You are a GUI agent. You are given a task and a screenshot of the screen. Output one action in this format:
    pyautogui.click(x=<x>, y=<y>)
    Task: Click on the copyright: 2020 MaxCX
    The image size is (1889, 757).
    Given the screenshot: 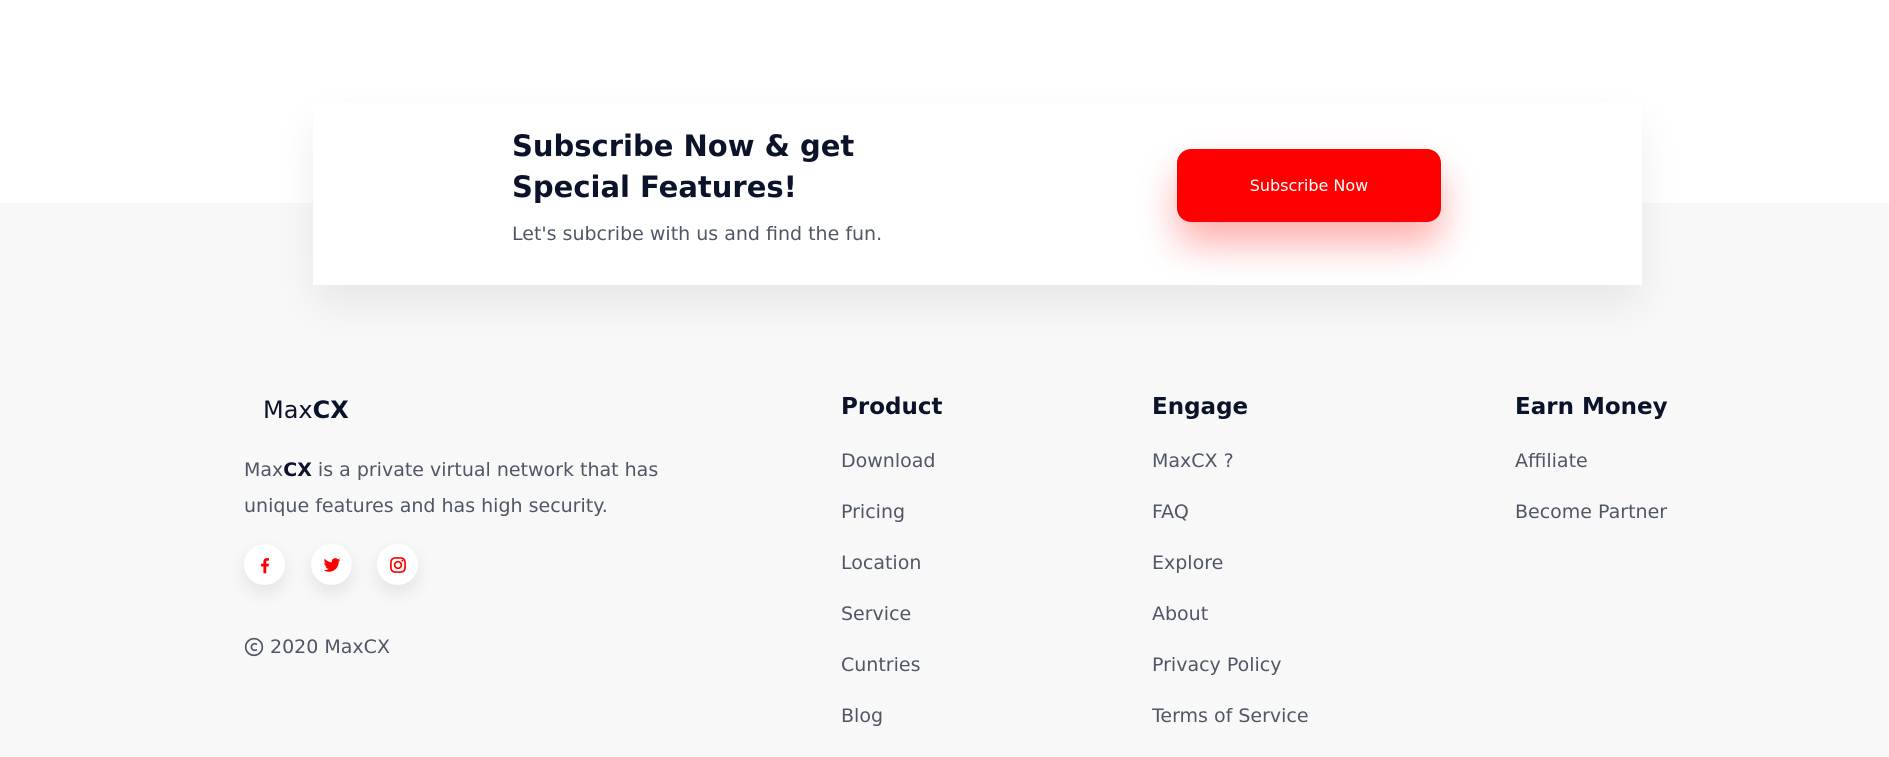 What is the action you would take?
    pyautogui.click(x=317, y=647)
    